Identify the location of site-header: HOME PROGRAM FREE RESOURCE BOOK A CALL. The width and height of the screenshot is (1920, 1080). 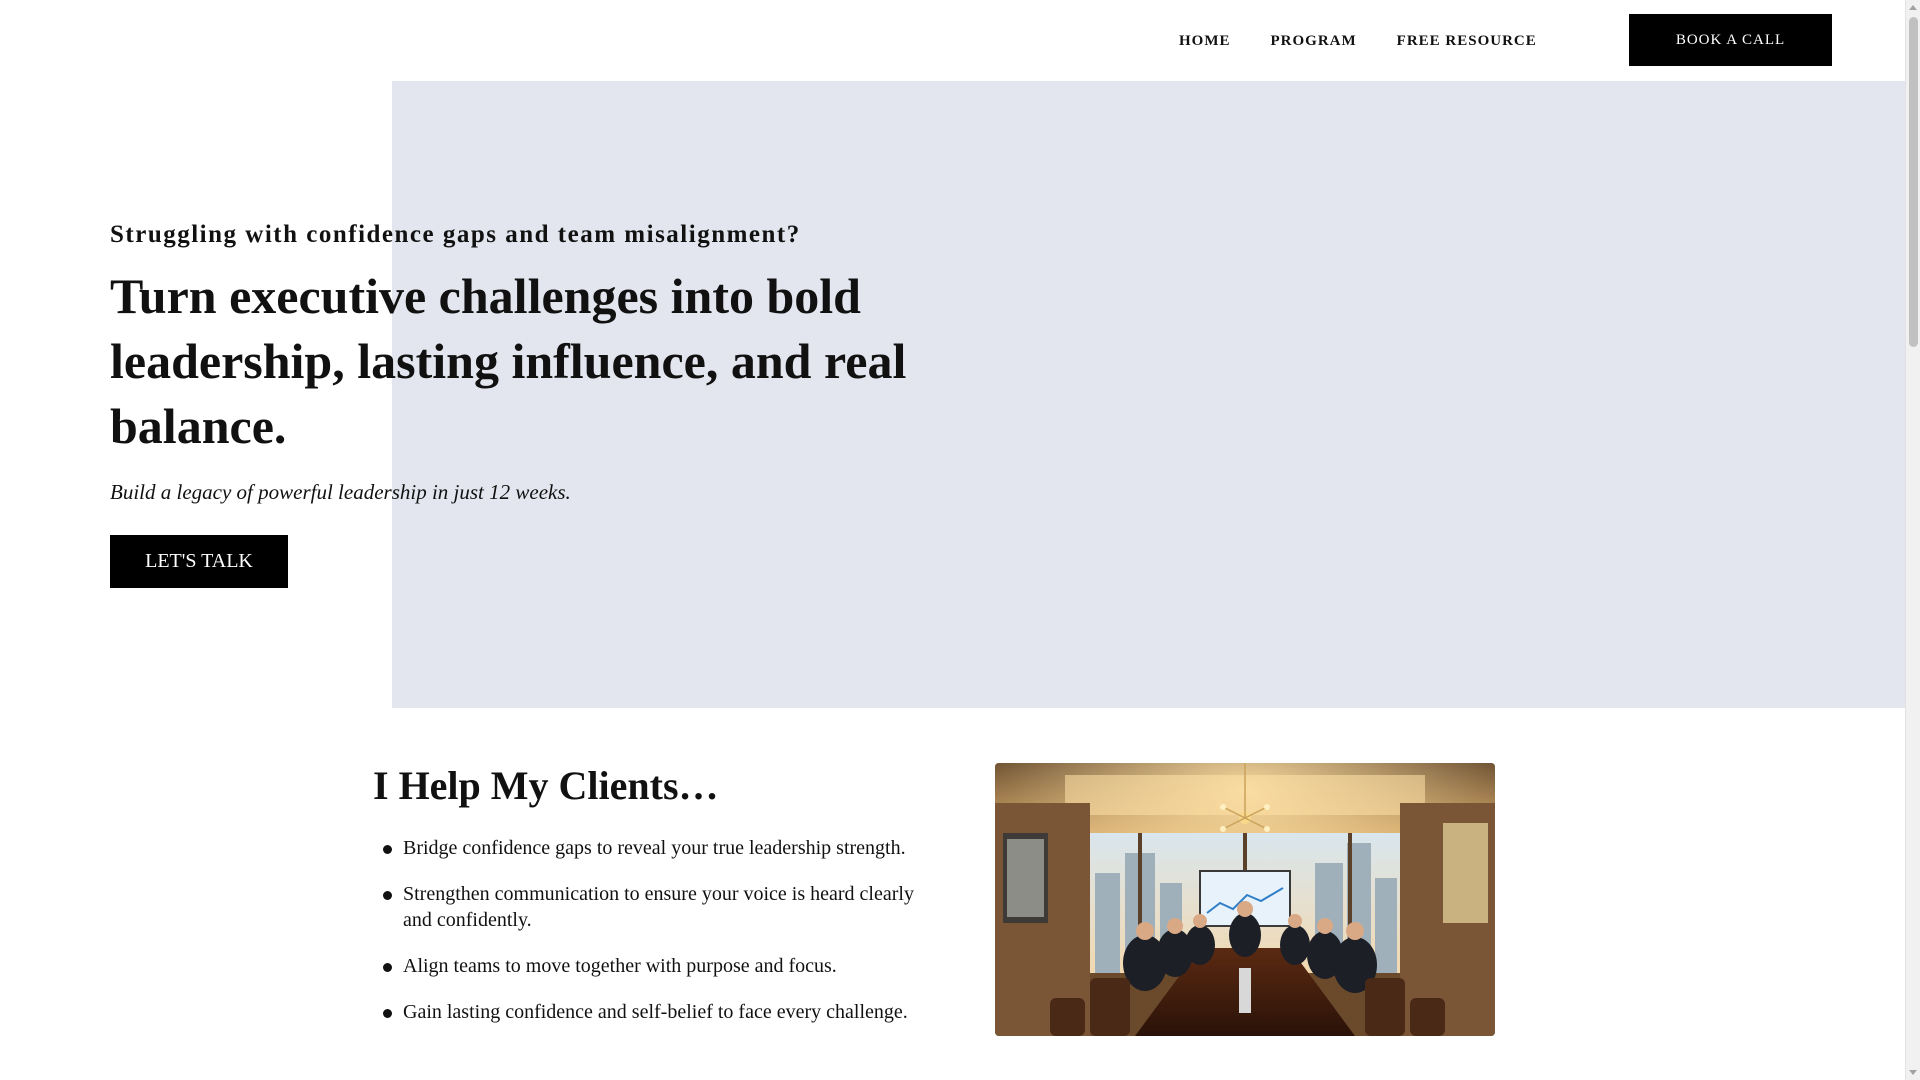
(952, 40).